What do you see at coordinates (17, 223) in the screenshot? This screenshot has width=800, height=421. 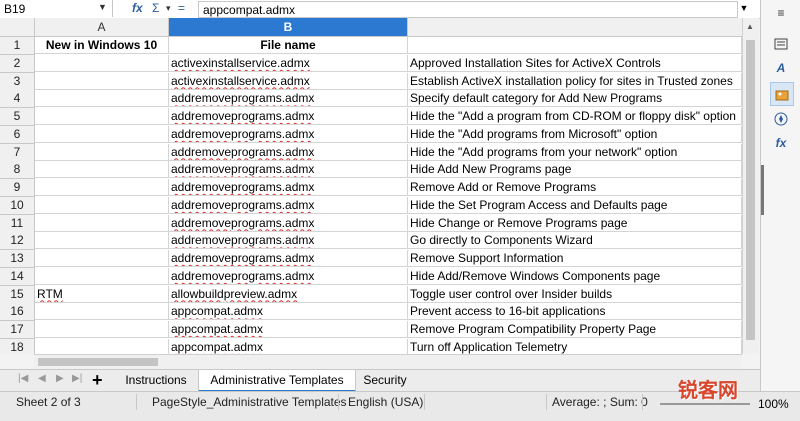 I see `row-header: 11` at bounding box center [17, 223].